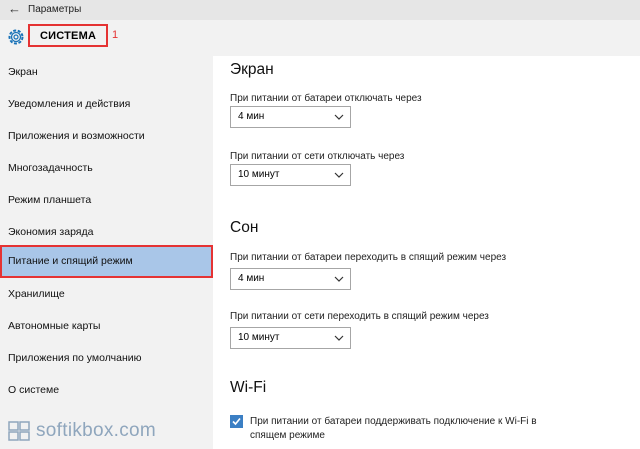 This screenshot has height=449, width=640. Describe the element at coordinates (106, 136) in the screenshot. I see `sidebar-item-apps: Приложения и возможности` at that location.